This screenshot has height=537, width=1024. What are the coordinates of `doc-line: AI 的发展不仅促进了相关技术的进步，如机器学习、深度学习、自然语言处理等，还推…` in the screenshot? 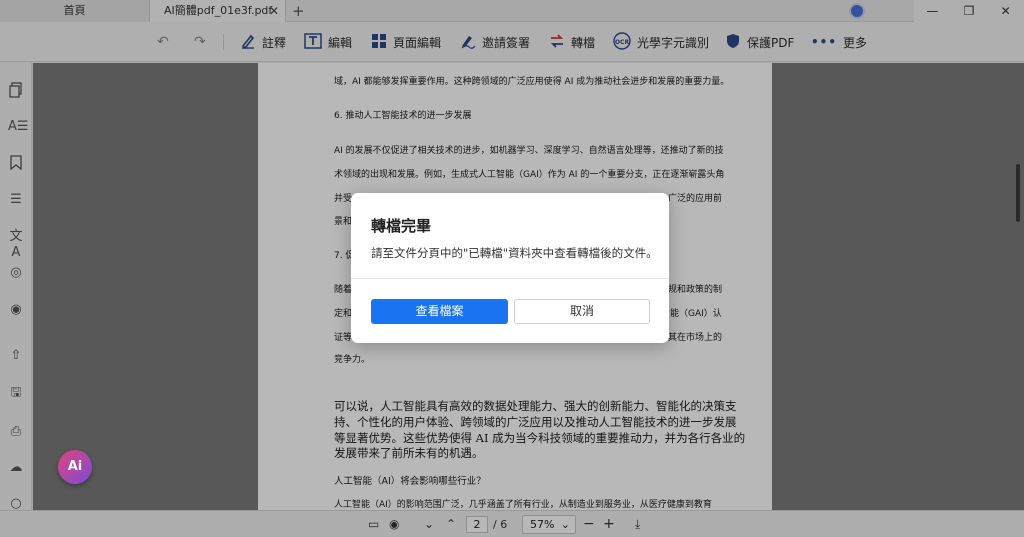 It's located at (529, 151).